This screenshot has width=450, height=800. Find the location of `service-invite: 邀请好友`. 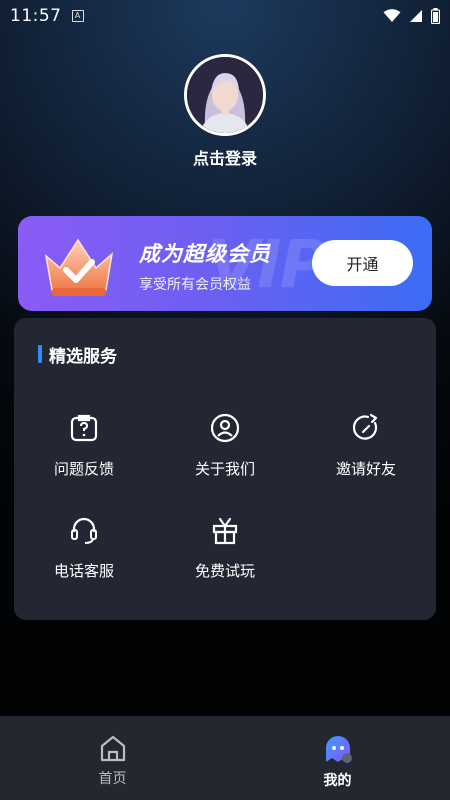

service-invite: 邀请好友 is located at coordinates (366, 452).